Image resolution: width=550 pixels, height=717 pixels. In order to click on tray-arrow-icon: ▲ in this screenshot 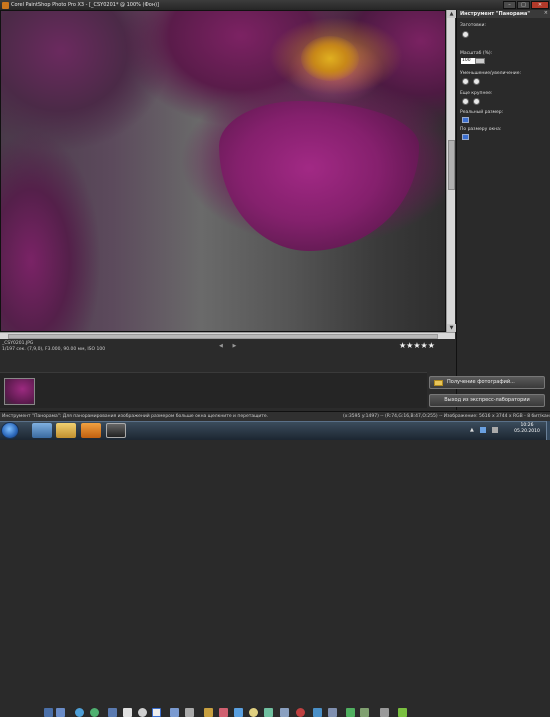, I will do `click(472, 430)`.